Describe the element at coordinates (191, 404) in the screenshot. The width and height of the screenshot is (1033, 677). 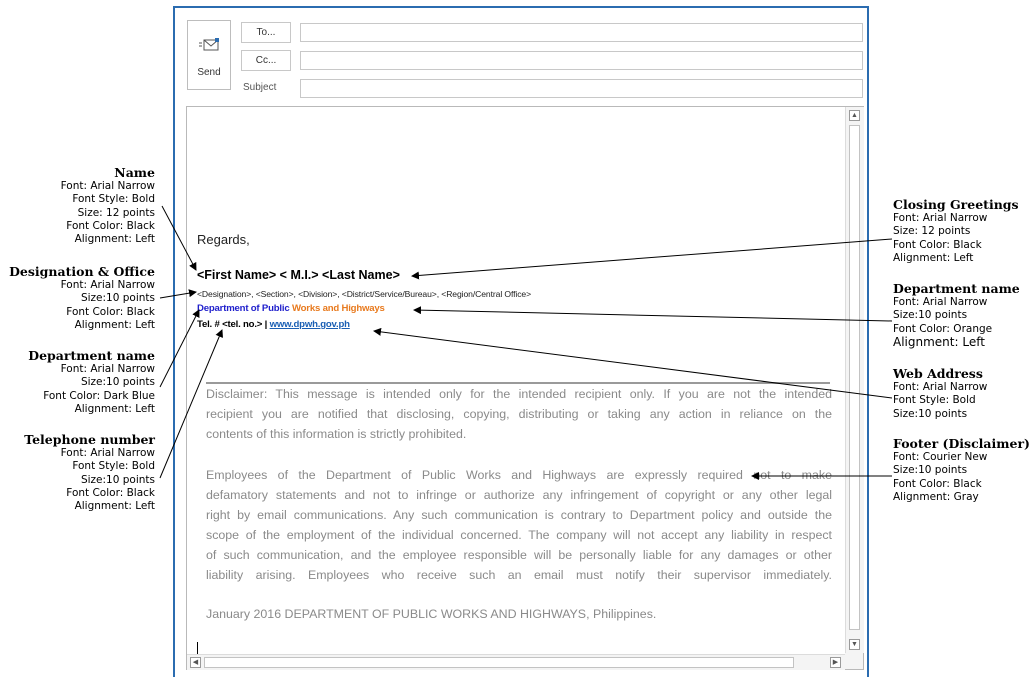
I see `arrow-telephone` at that location.